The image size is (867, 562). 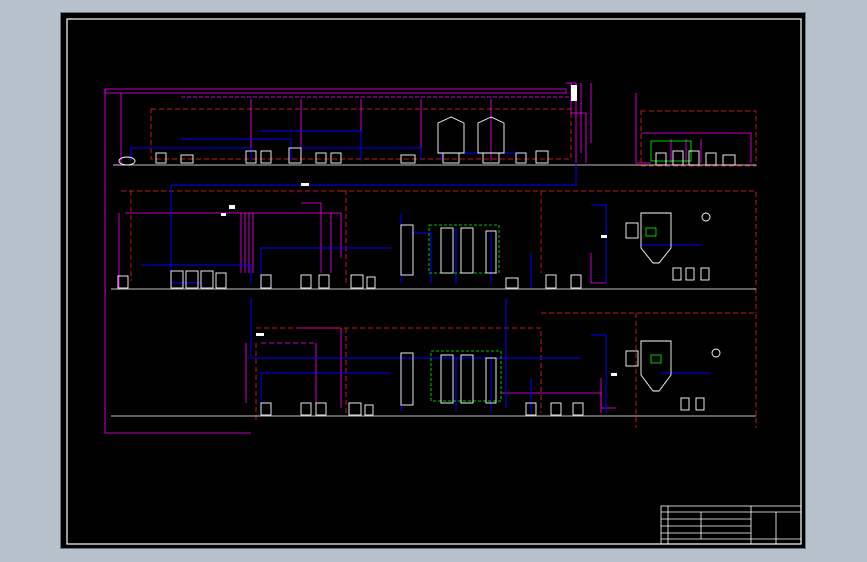 What do you see at coordinates (451, 135) in the screenshot?
I see `silo` at bounding box center [451, 135].